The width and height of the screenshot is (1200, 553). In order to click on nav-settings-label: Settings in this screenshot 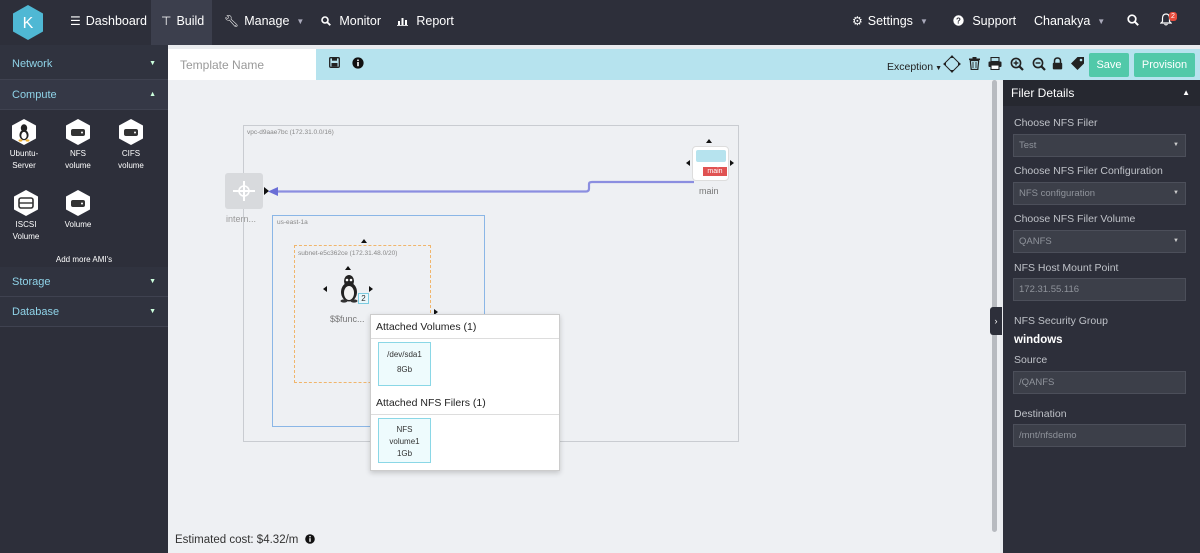, I will do `click(890, 21)`.